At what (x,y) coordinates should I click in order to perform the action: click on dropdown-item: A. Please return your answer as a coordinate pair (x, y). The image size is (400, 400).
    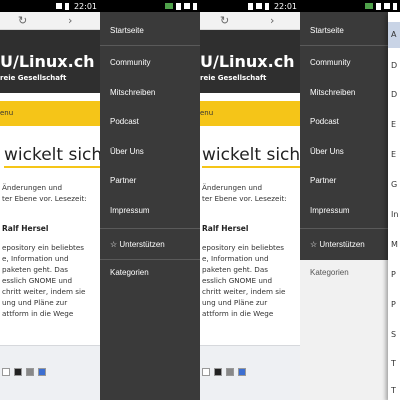
    Looking at the image, I should click on (393, 34).